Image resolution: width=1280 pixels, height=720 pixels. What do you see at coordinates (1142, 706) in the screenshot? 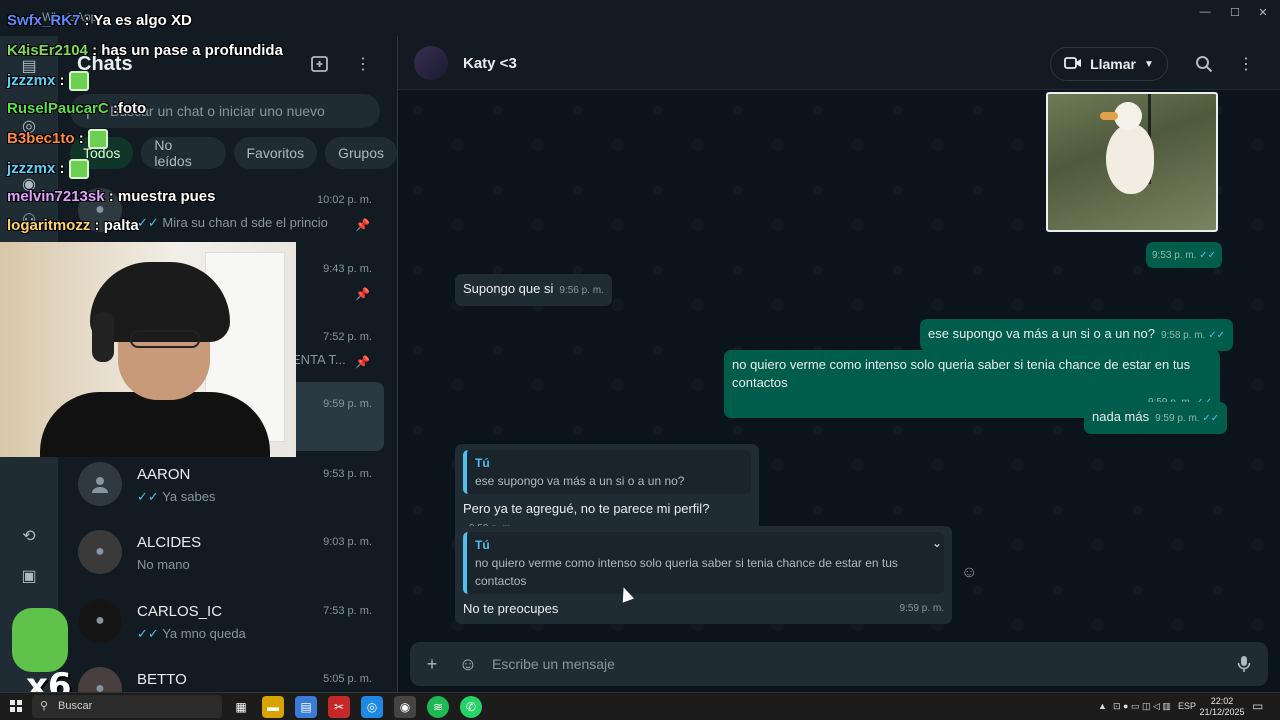
I see `tray-icons: ⊡ ● ▭ ◫ ◁ ▥` at bounding box center [1142, 706].